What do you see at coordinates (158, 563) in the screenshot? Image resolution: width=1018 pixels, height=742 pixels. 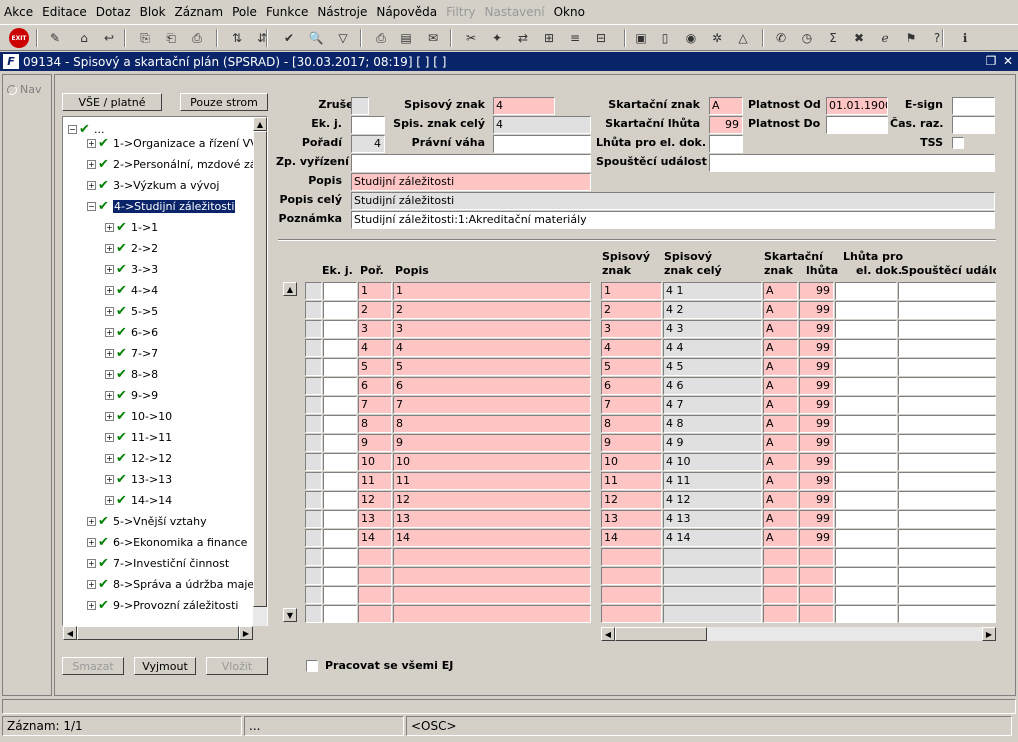 I see `tree-node: + ✔ 7->Investiční činnost` at bounding box center [158, 563].